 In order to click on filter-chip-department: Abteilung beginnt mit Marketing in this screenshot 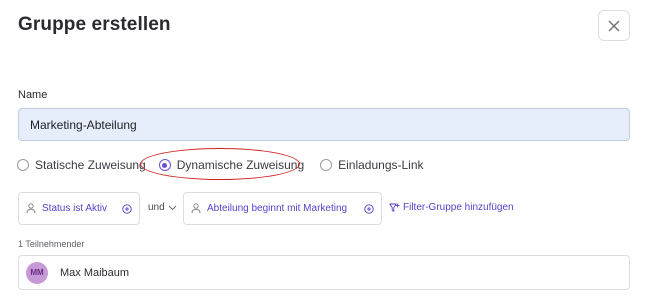, I will do `click(282, 208)`.